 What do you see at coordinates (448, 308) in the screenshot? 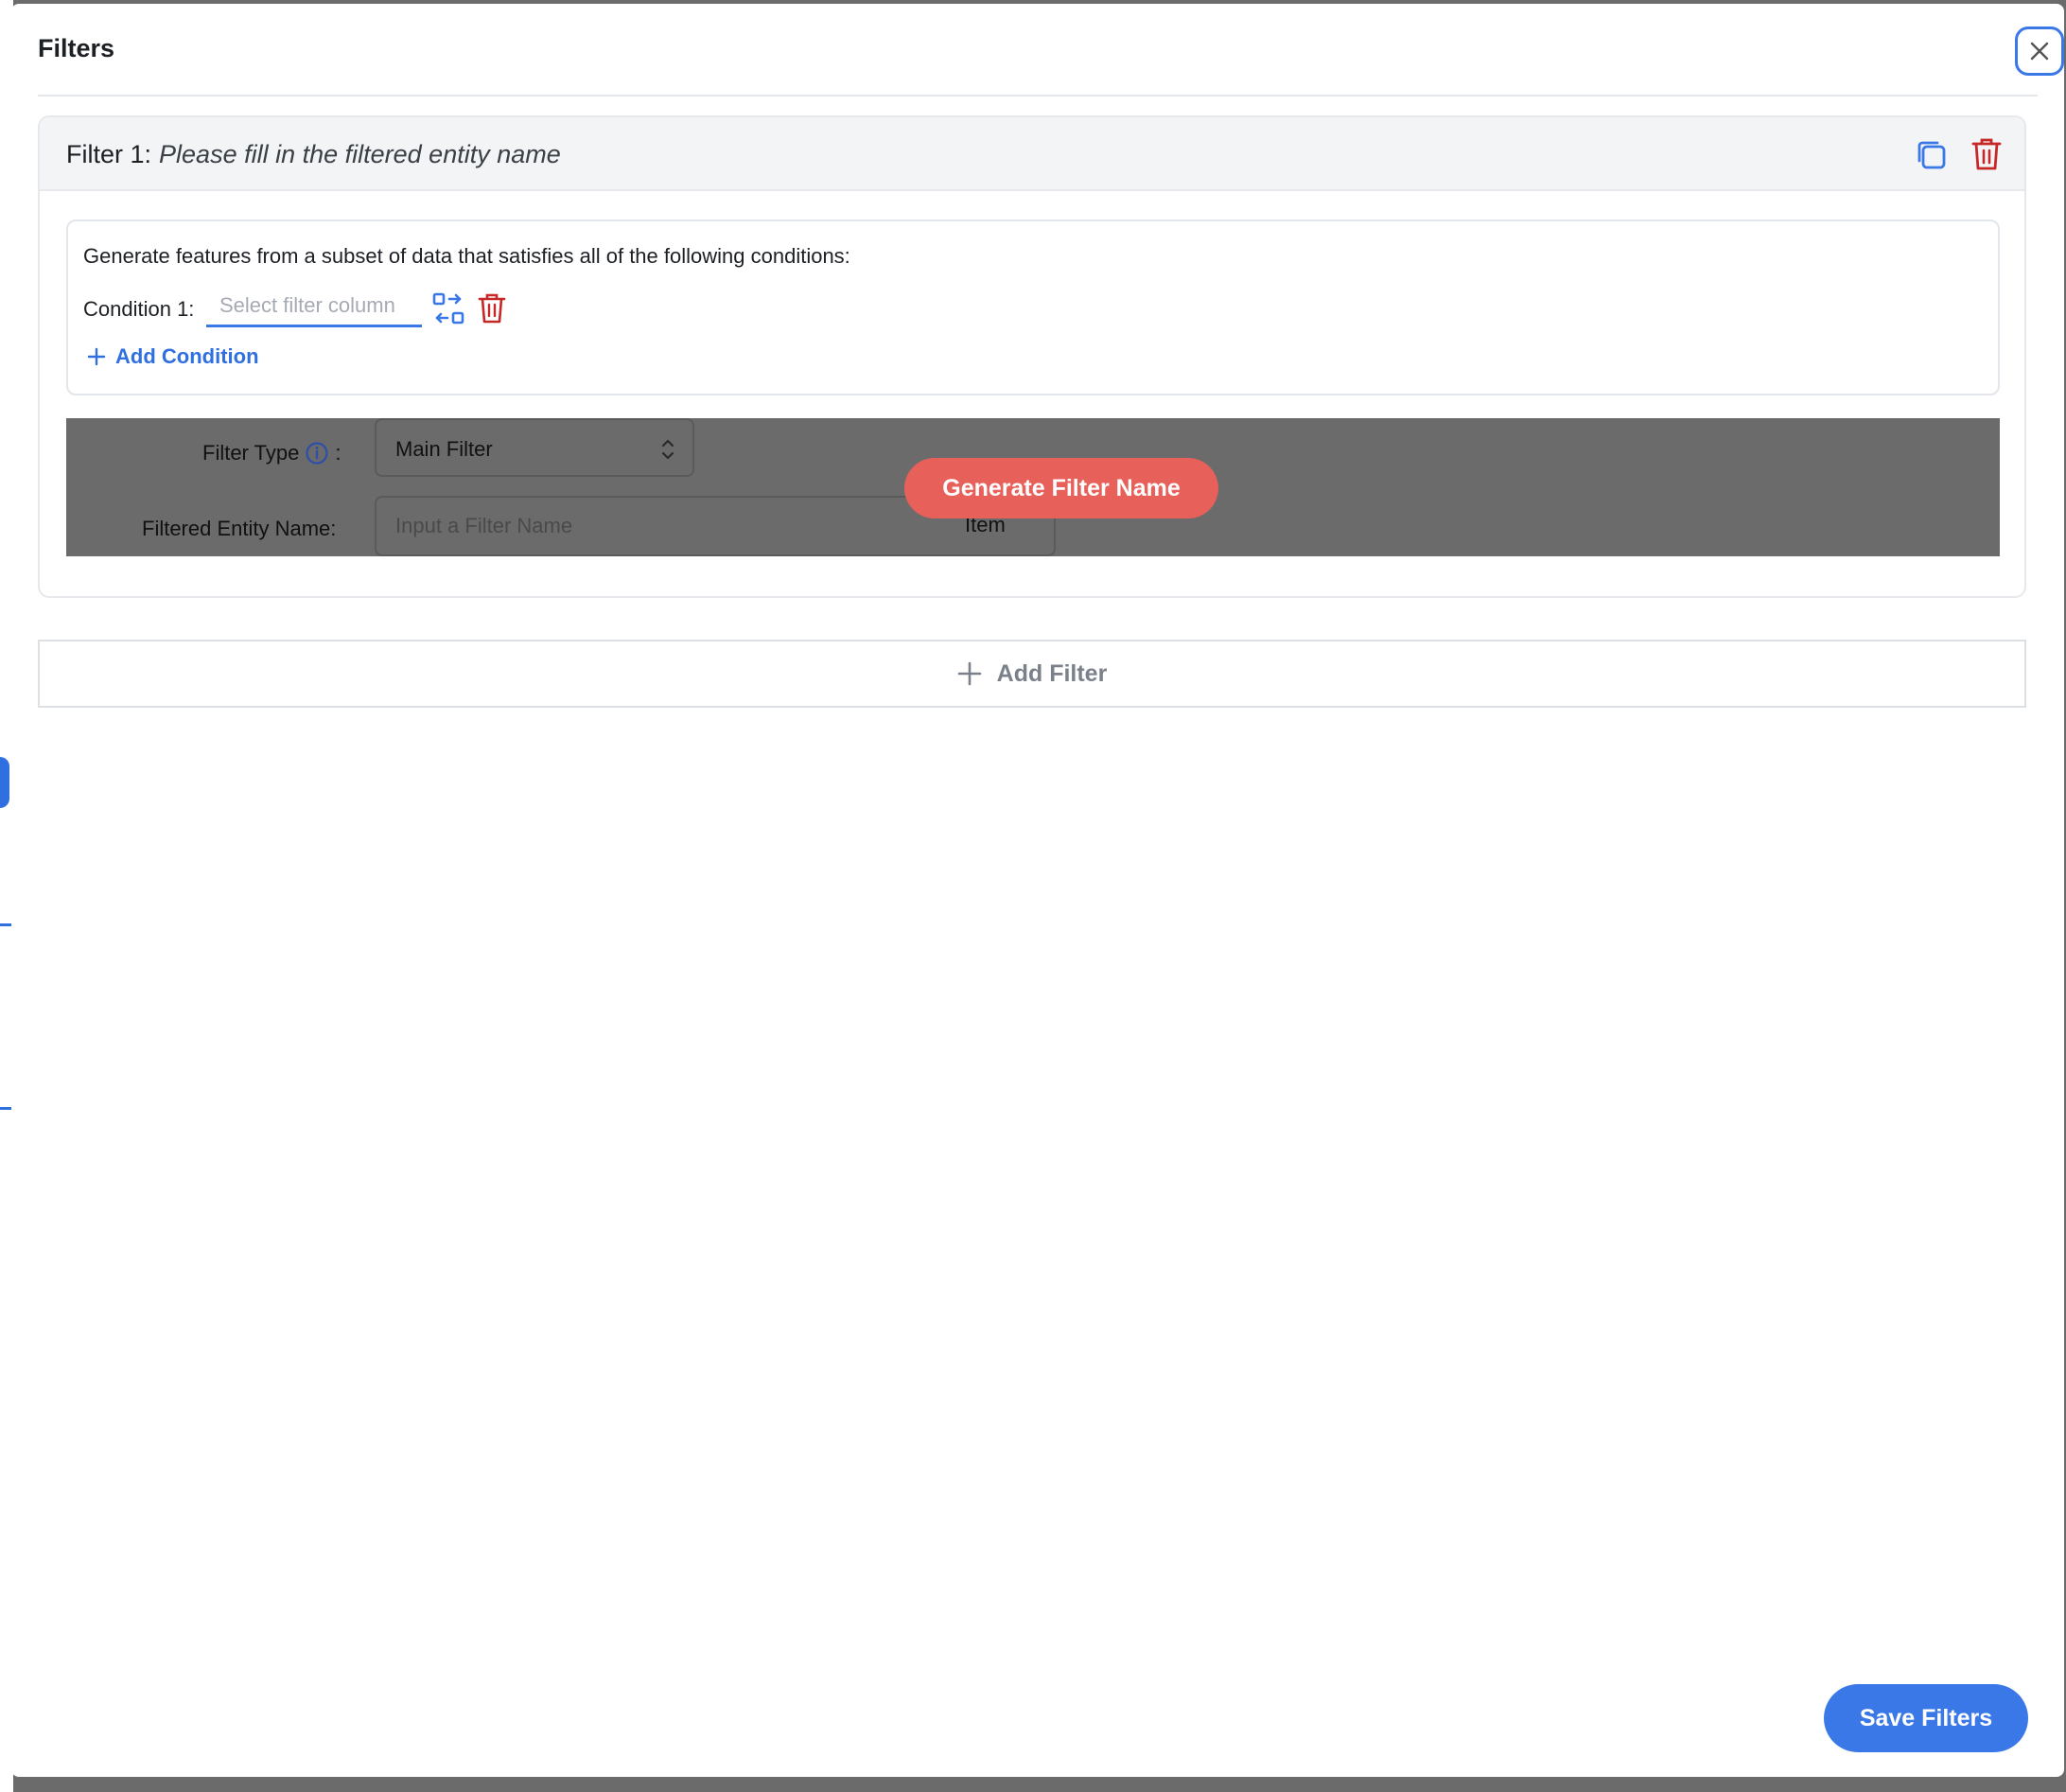
I see `swap-icon` at bounding box center [448, 308].